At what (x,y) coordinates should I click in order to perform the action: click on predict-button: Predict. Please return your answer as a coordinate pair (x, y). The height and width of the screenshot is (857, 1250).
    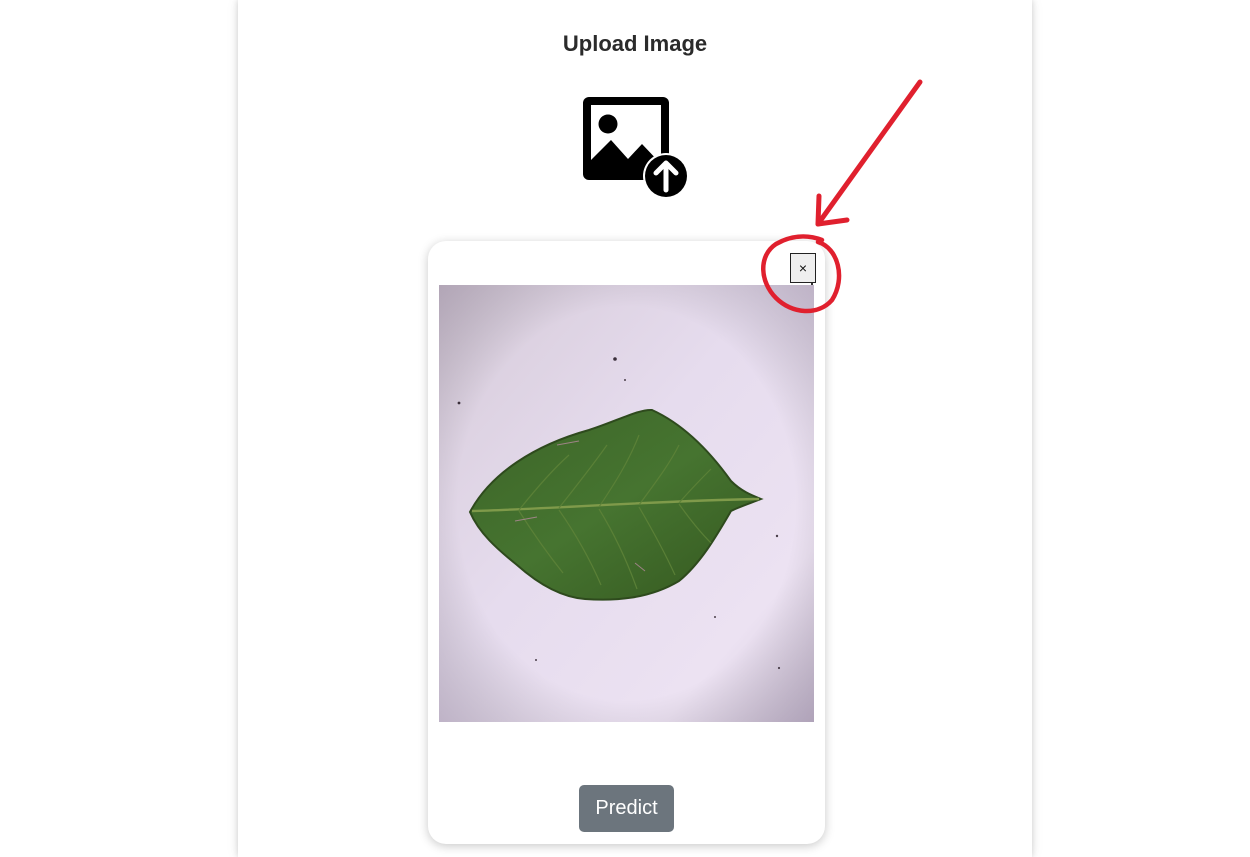
    Looking at the image, I should click on (626, 808).